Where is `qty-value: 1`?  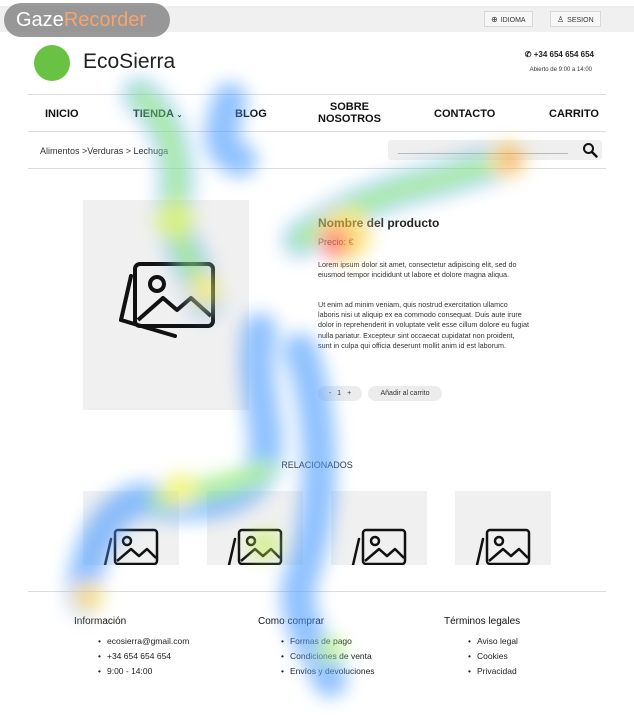 qty-value: 1 is located at coordinates (339, 393).